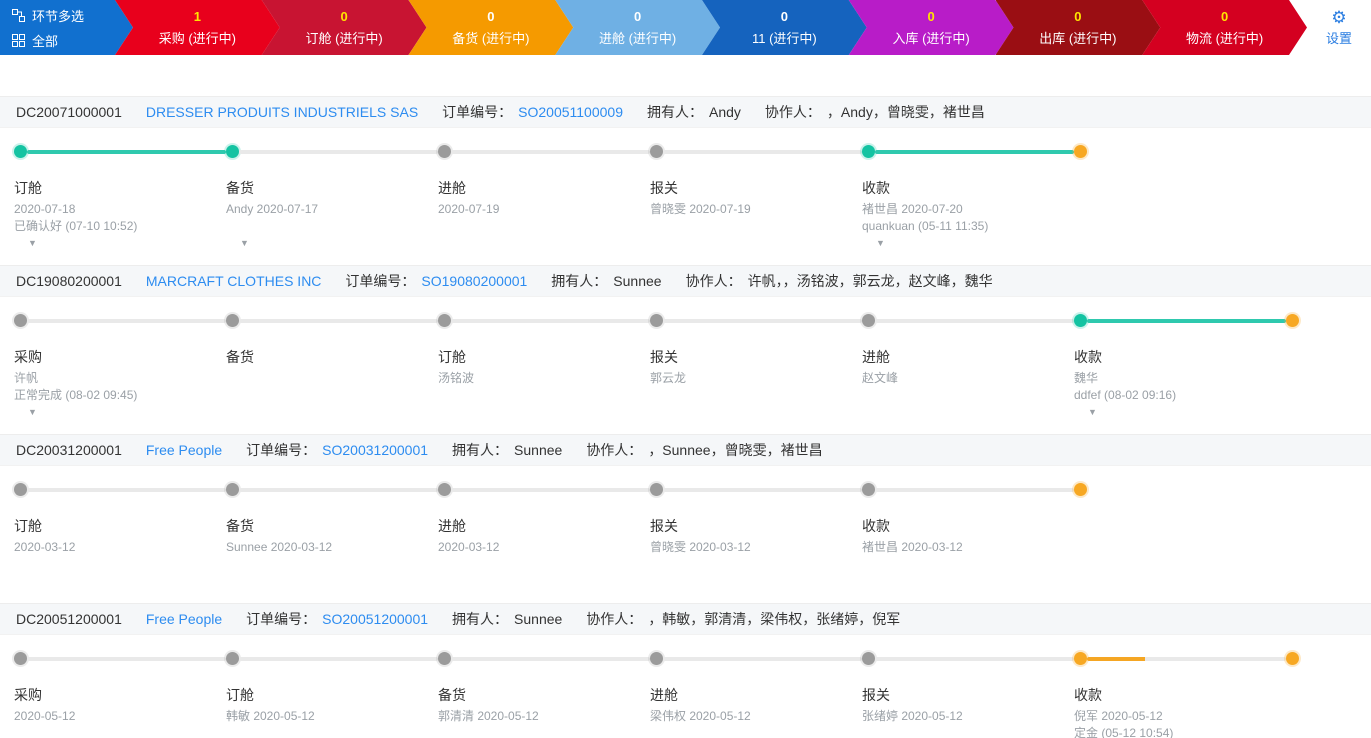 The height and width of the screenshot is (738, 1371). I want to click on stage-segment-4: 0 11 (进行中), so click(784, 27).